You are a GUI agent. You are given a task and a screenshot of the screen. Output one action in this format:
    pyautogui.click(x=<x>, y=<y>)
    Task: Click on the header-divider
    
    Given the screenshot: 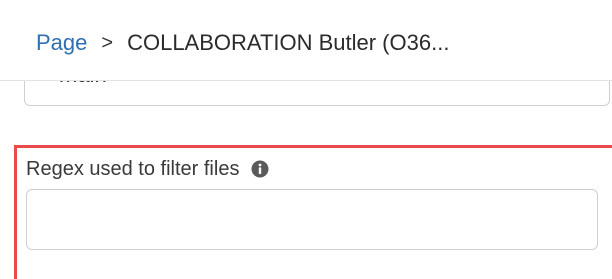 What is the action you would take?
    pyautogui.click(x=306, y=80)
    